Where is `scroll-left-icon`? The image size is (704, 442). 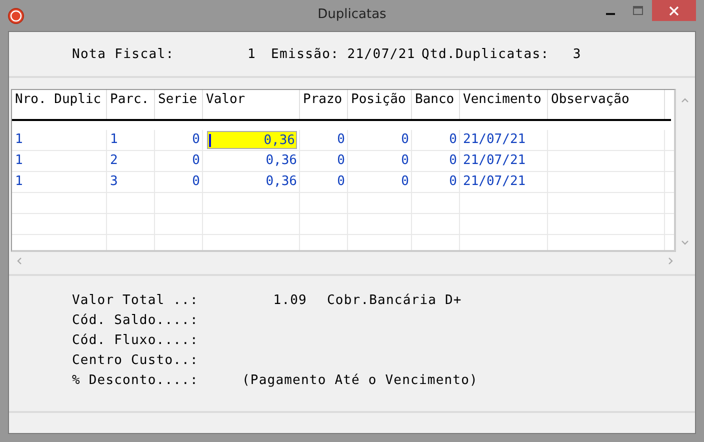 scroll-left-icon is located at coordinates (19, 261).